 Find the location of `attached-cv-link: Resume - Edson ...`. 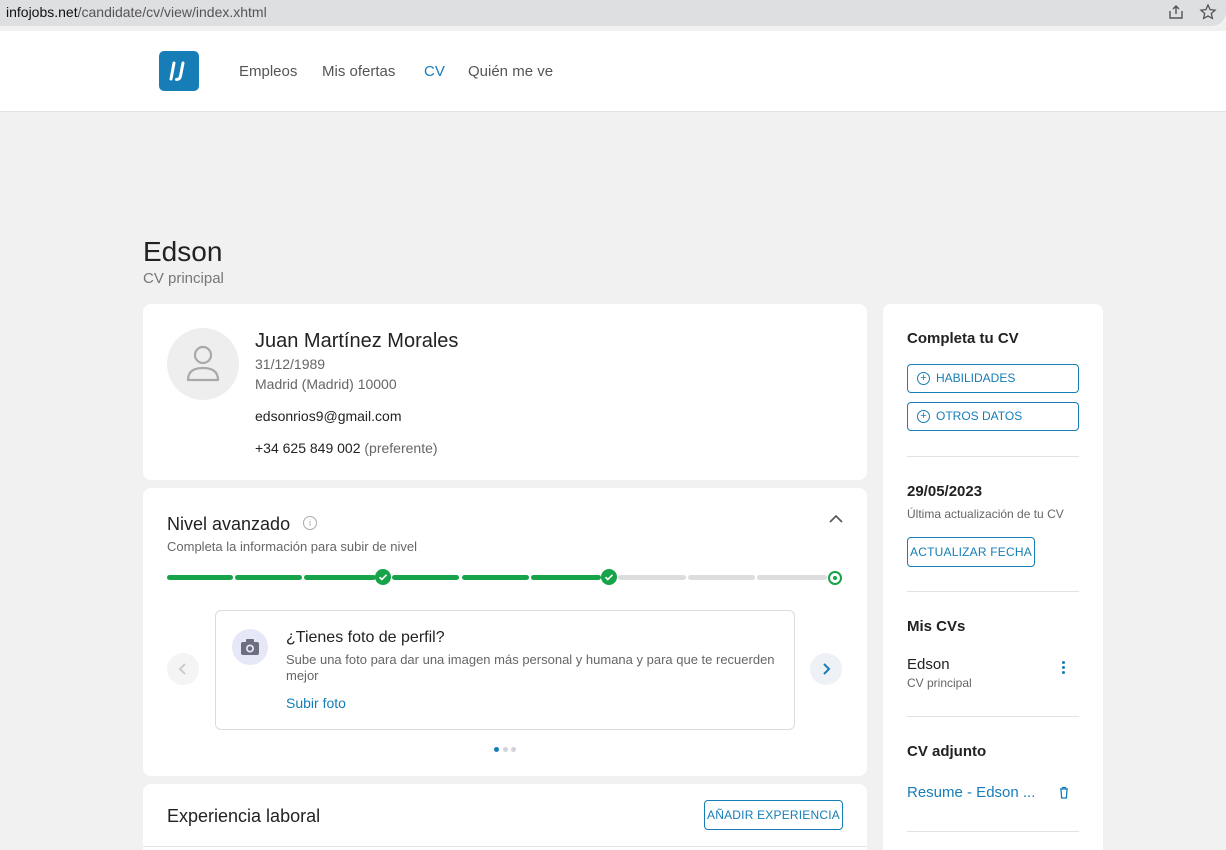

attached-cv-link: Resume - Edson ... is located at coordinates (971, 792).